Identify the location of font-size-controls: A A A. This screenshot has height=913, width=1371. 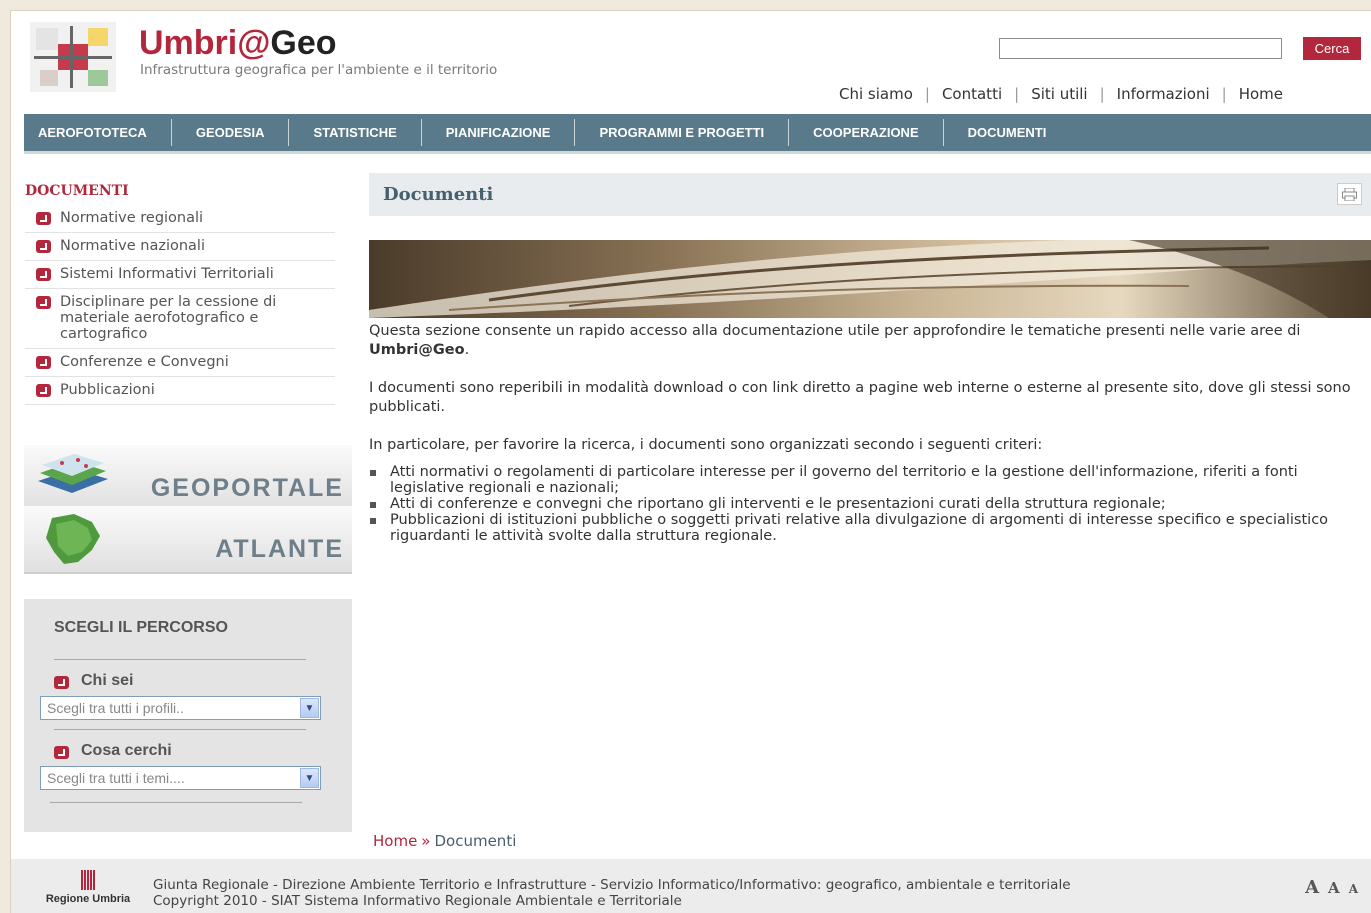
(1331, 887).